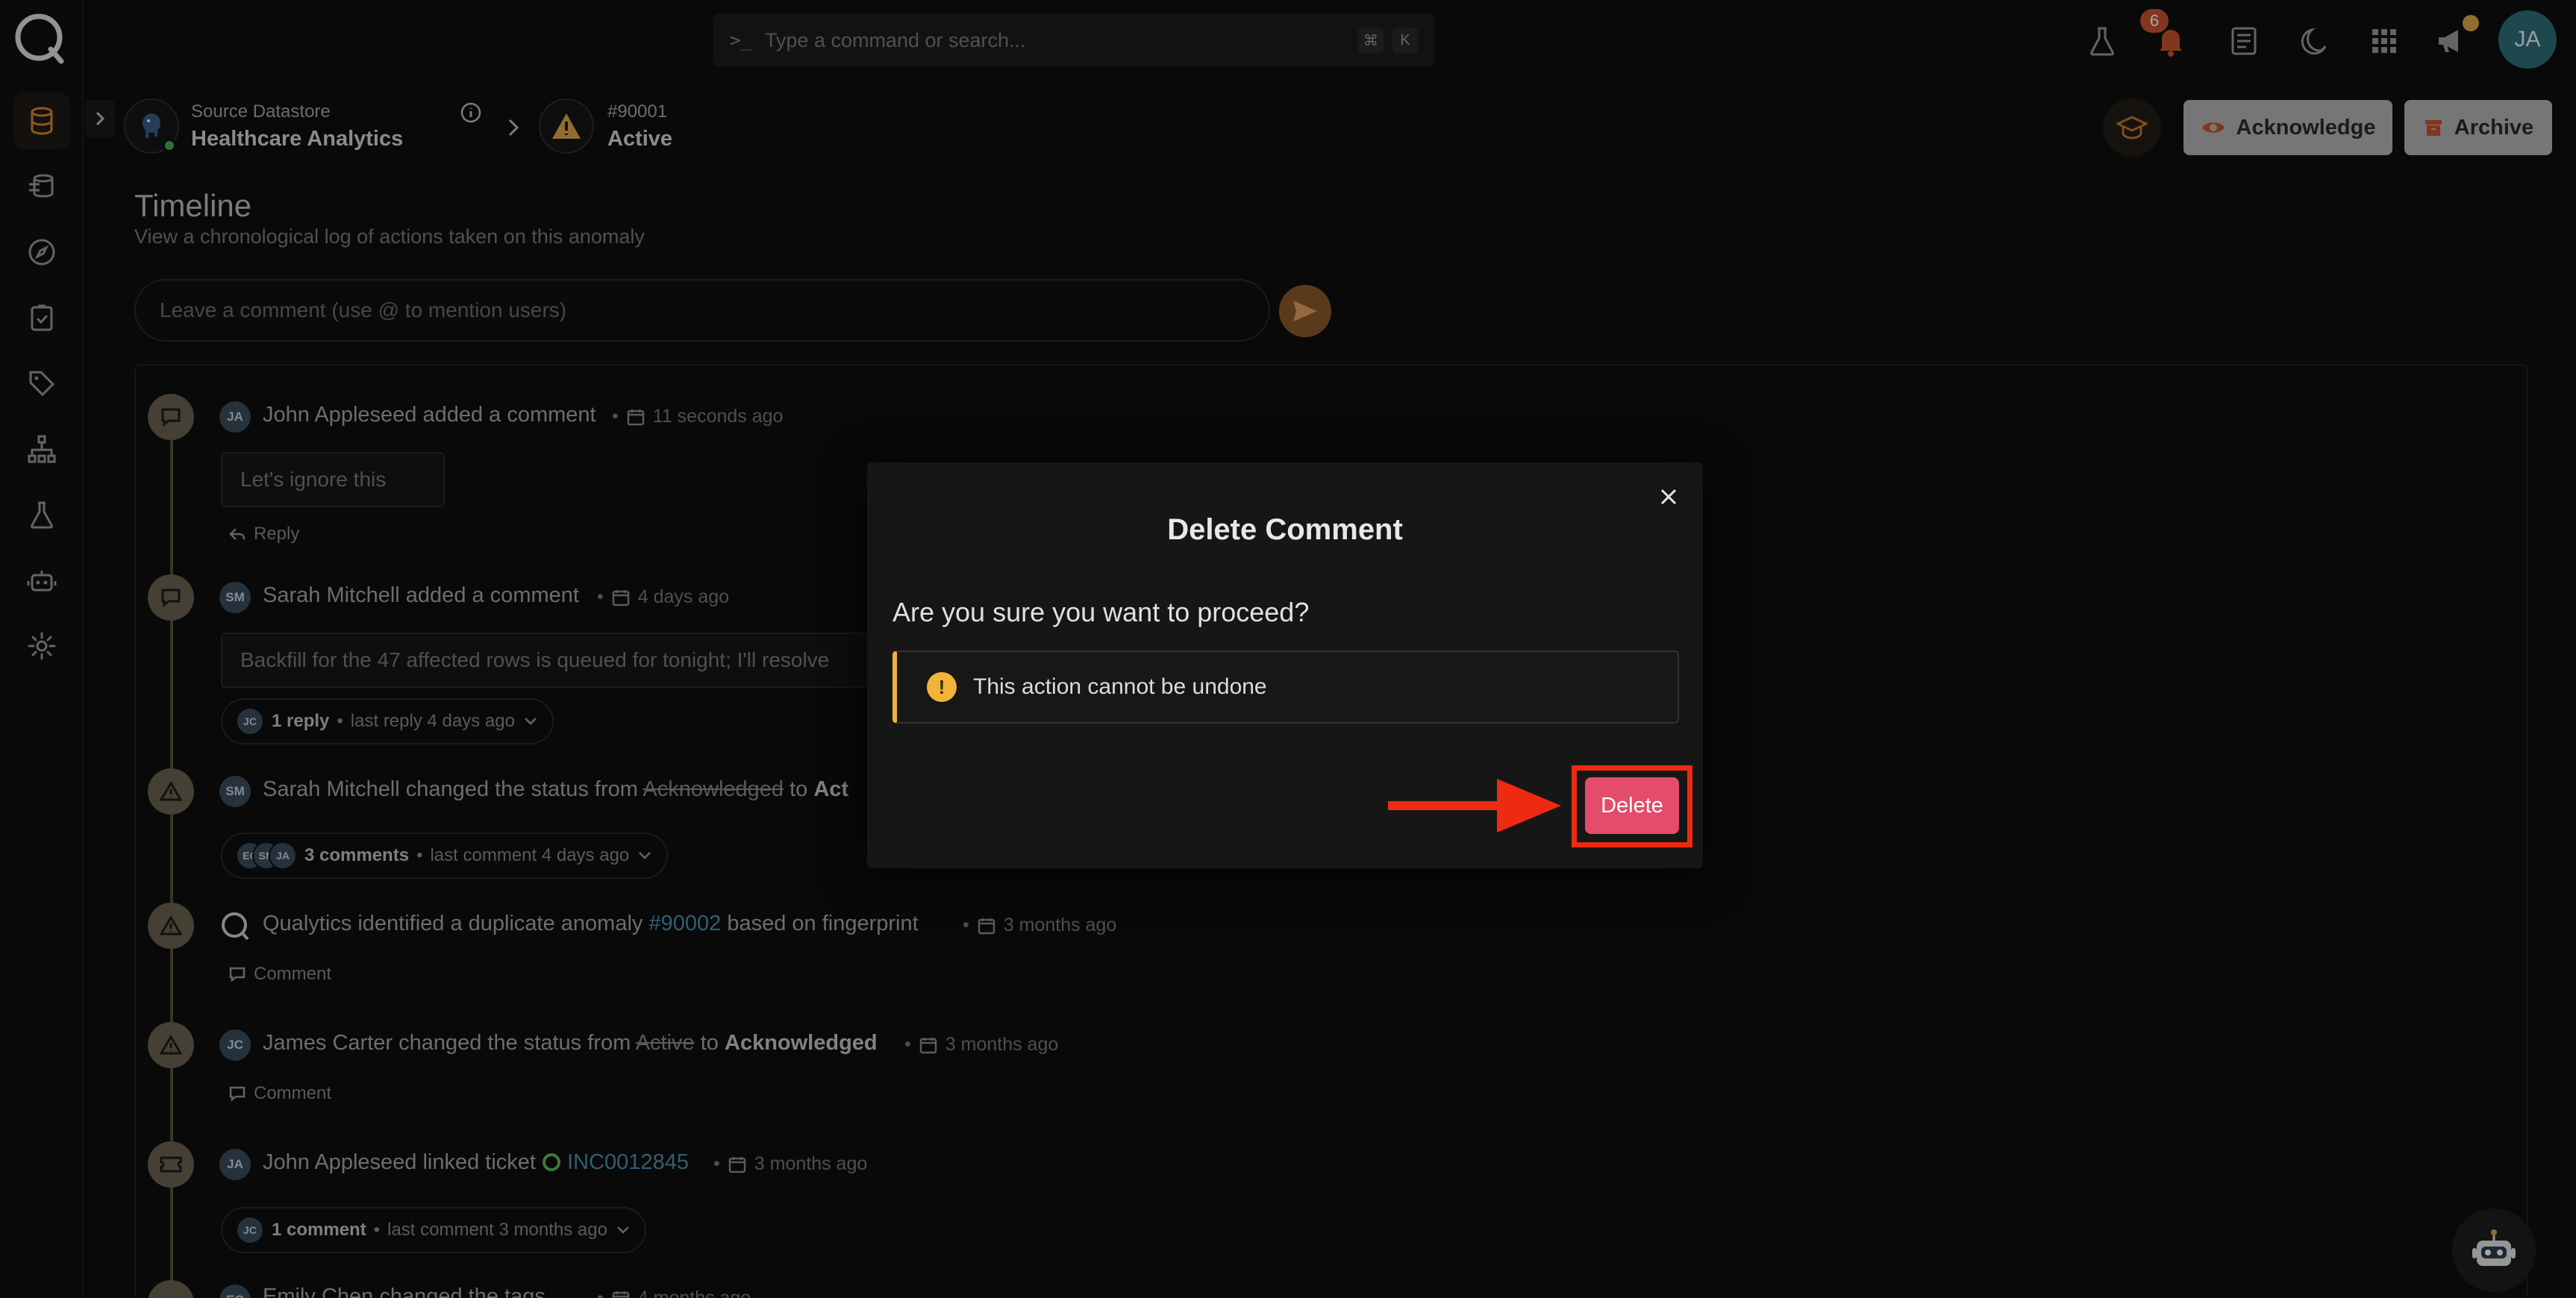  Describe the element at coordinates (942, 687) in the screenshot. I see `warning-exclamation-icon: !` at that location.